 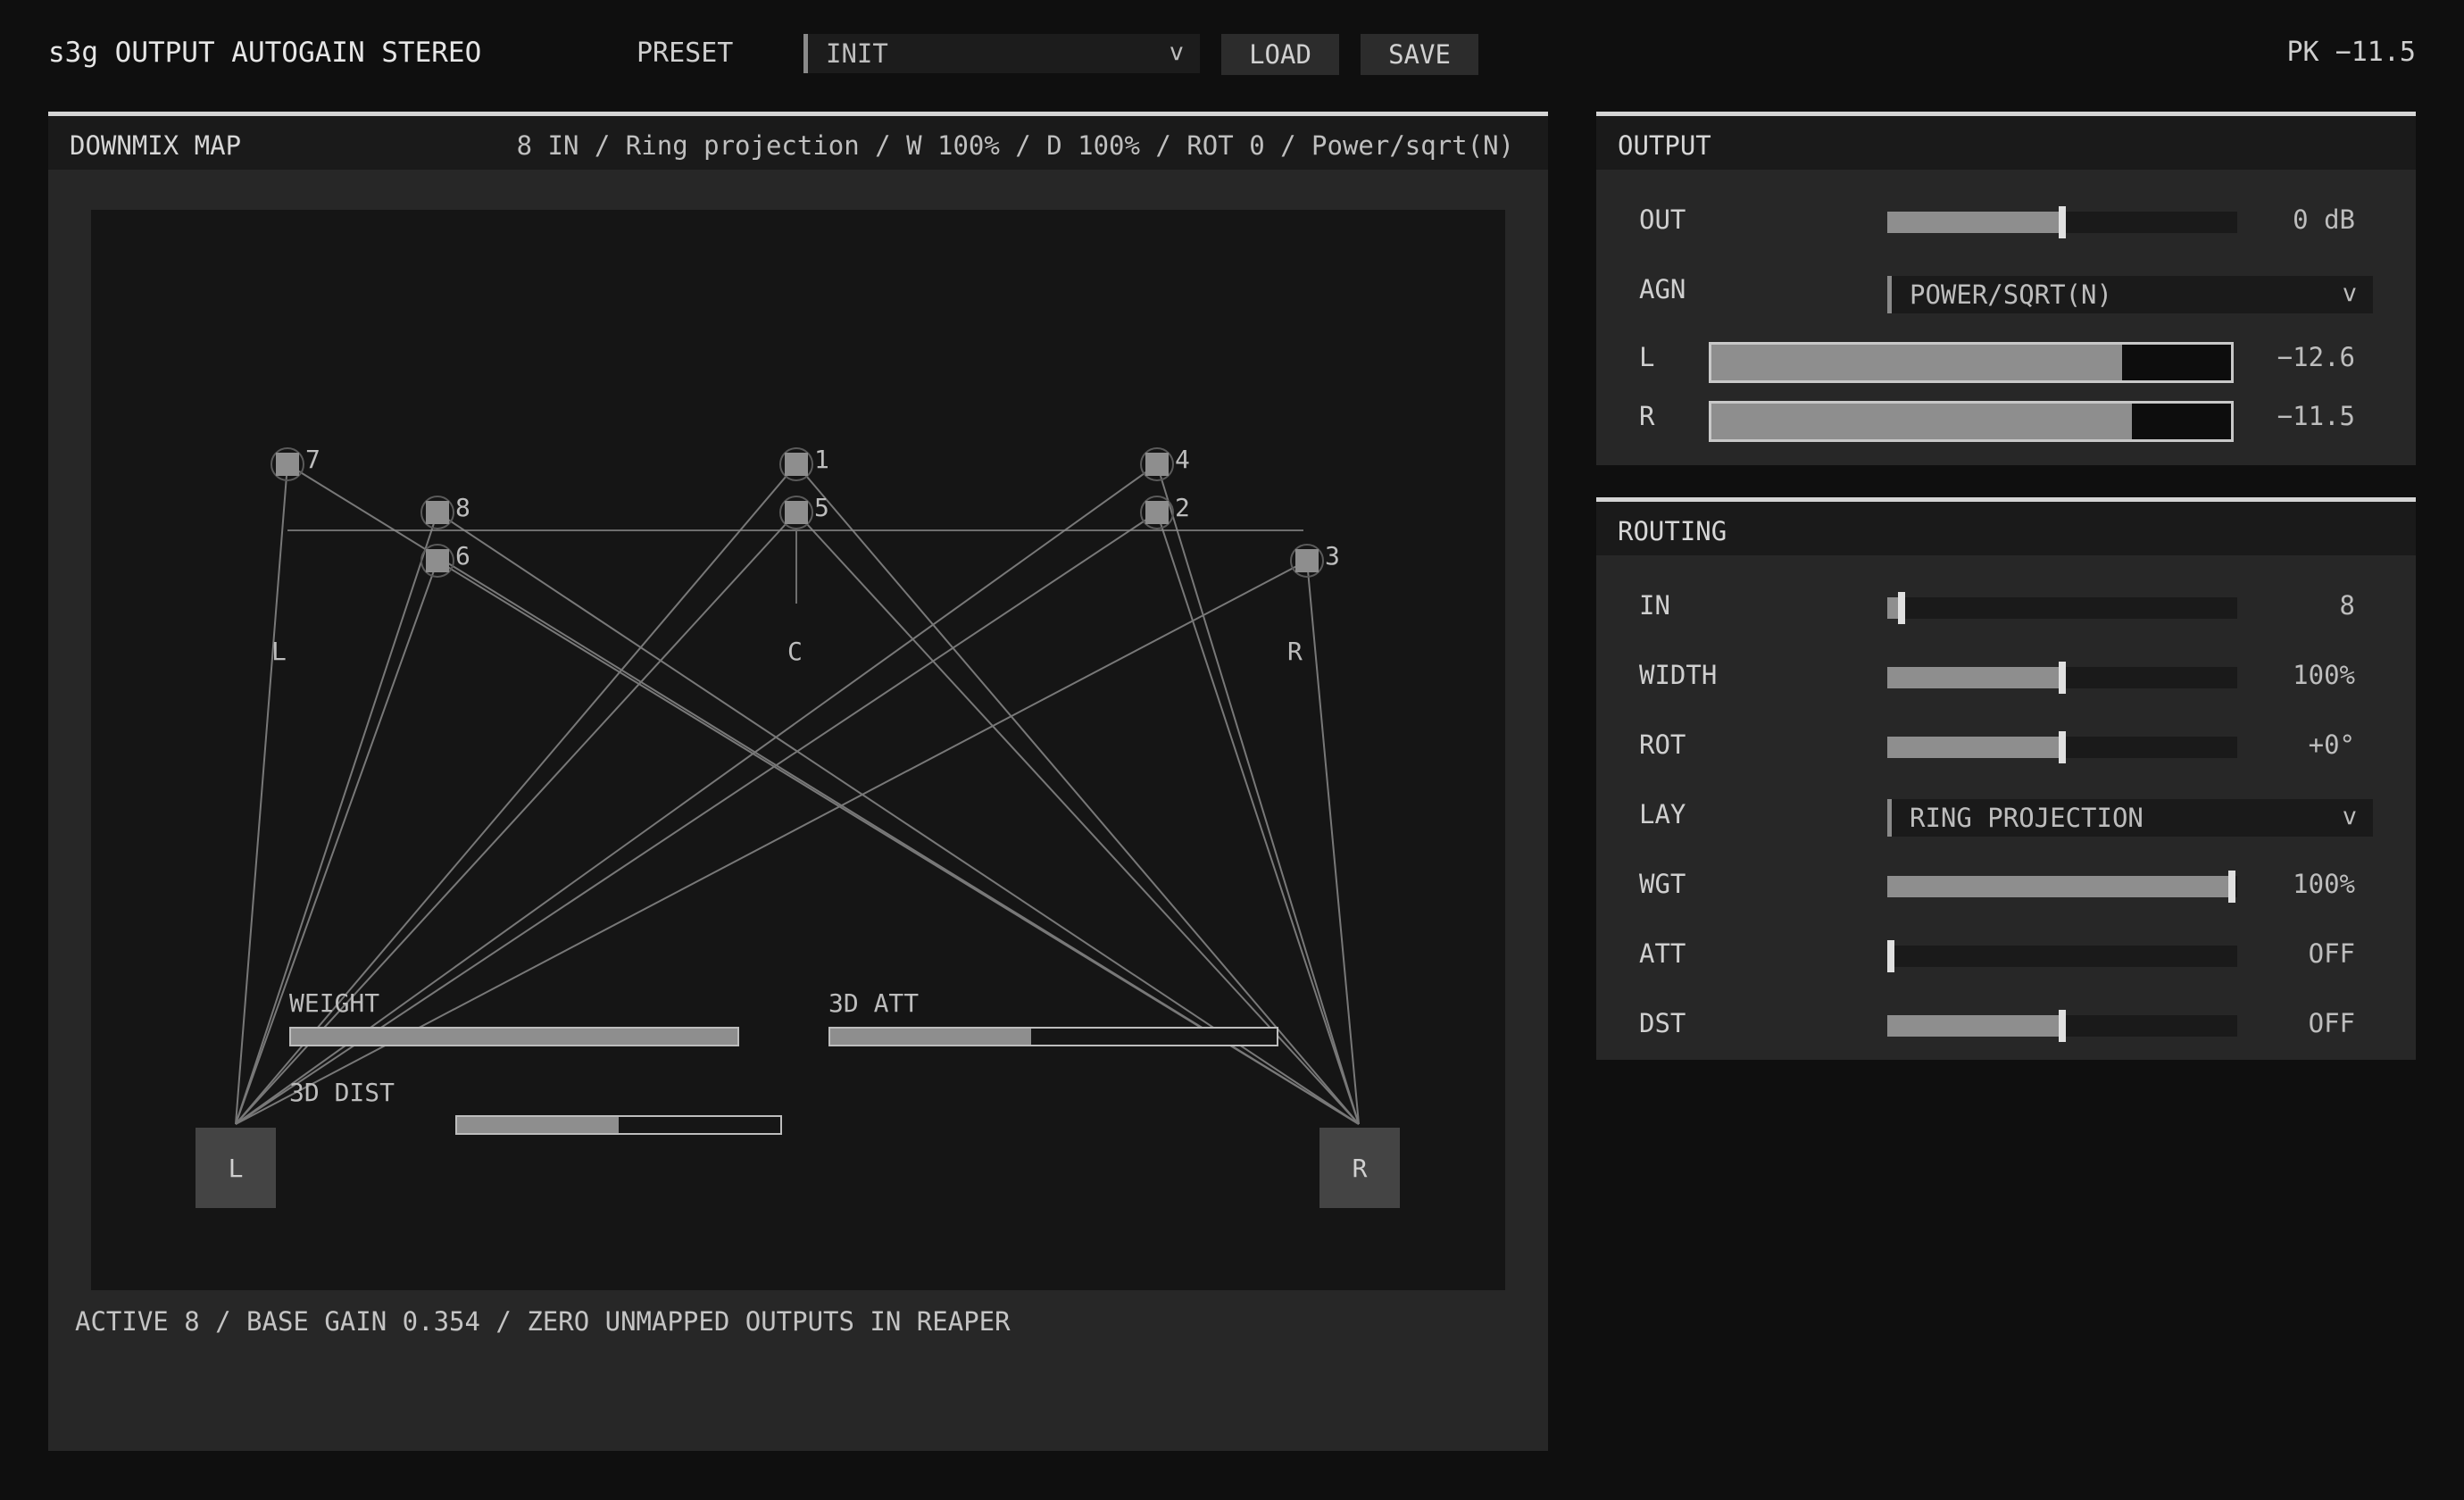 I want to click on meter-l-label: L, so click(x=1647, y=357).